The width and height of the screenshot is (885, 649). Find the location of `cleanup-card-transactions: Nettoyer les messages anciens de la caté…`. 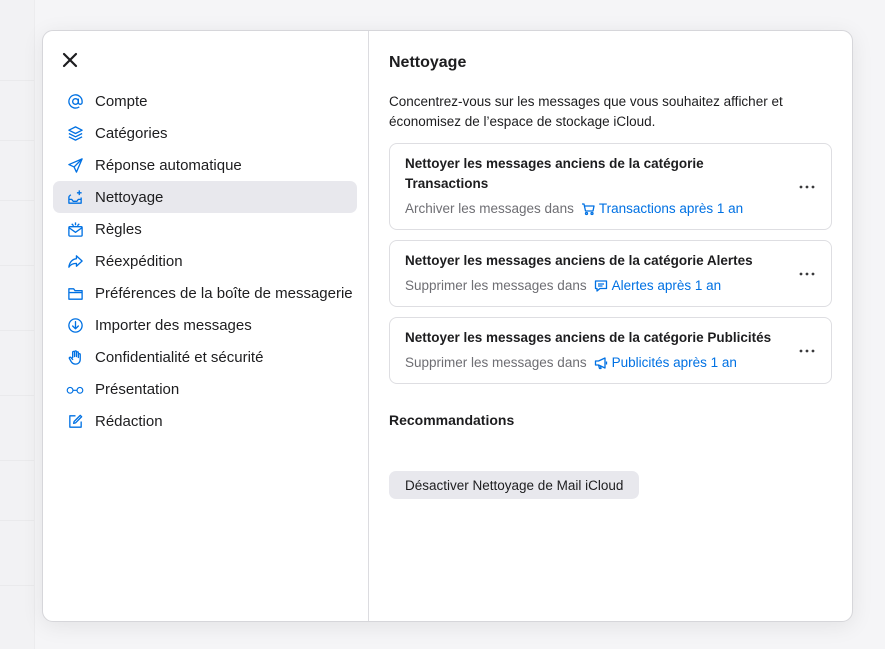

cleanup-card-transactions: Nettoyer les messages anciens de la caté… is located at coordinates (610, 186).